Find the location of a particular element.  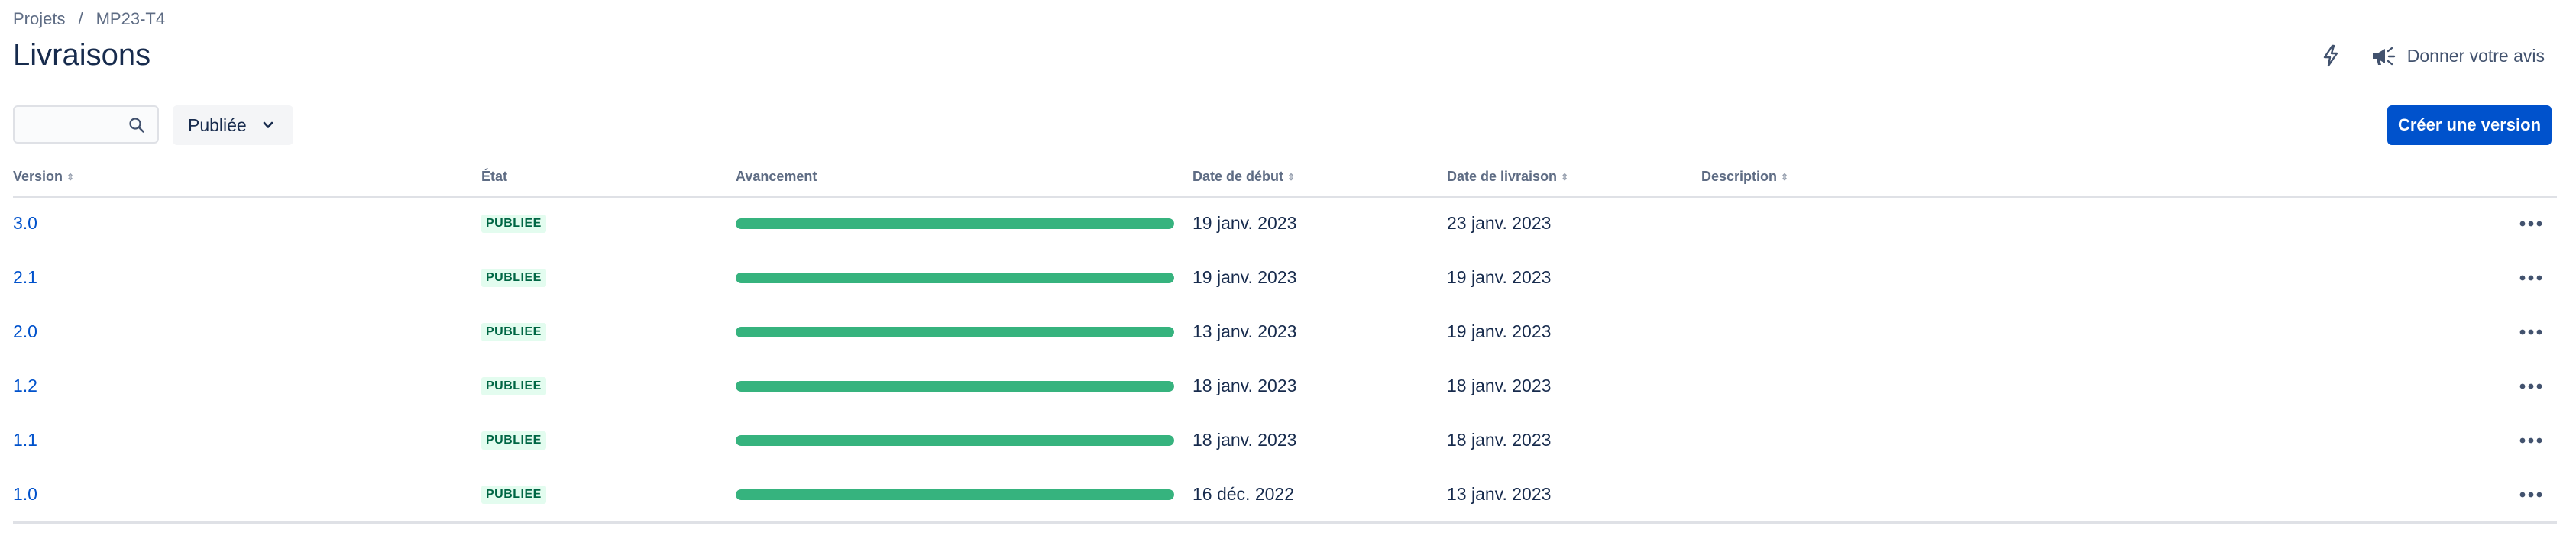

page-actions: Donner votre avis is located at coordinates (2430, 56).